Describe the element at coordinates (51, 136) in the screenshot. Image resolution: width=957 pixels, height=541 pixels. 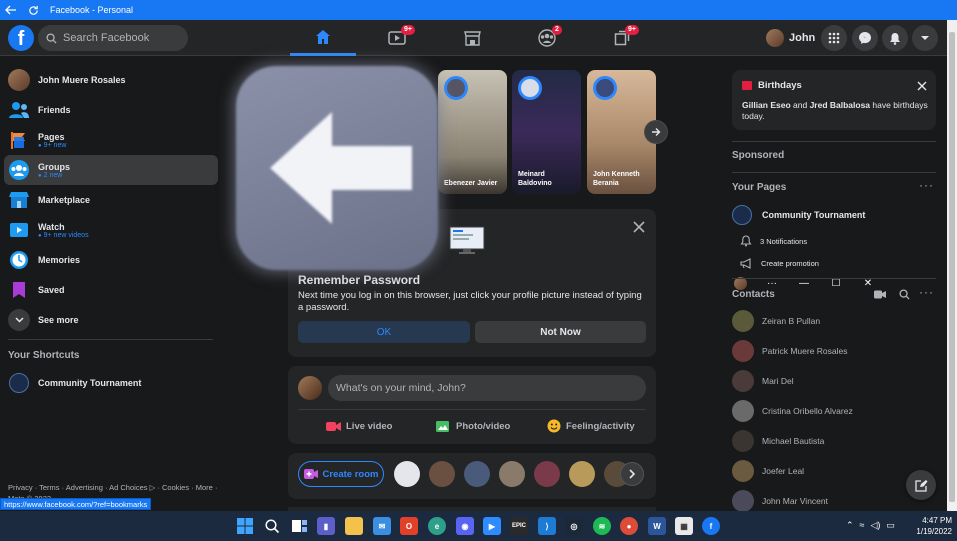
I see `sidebar-item-label: Pages` at that location.